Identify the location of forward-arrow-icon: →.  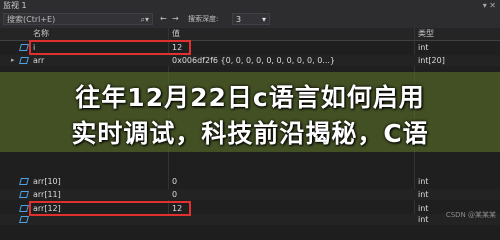
(175, 18).